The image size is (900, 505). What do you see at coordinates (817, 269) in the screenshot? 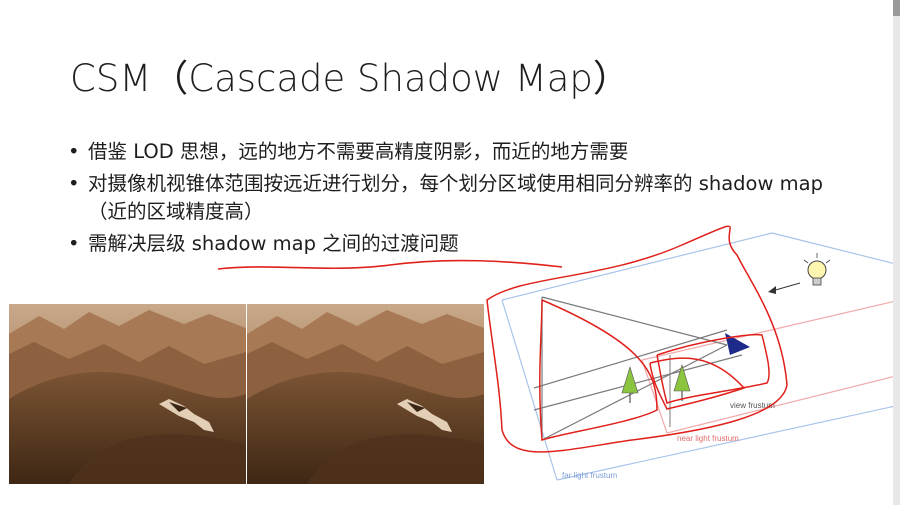
I see `light-bulb-icon` at bounding box center [817, 269].